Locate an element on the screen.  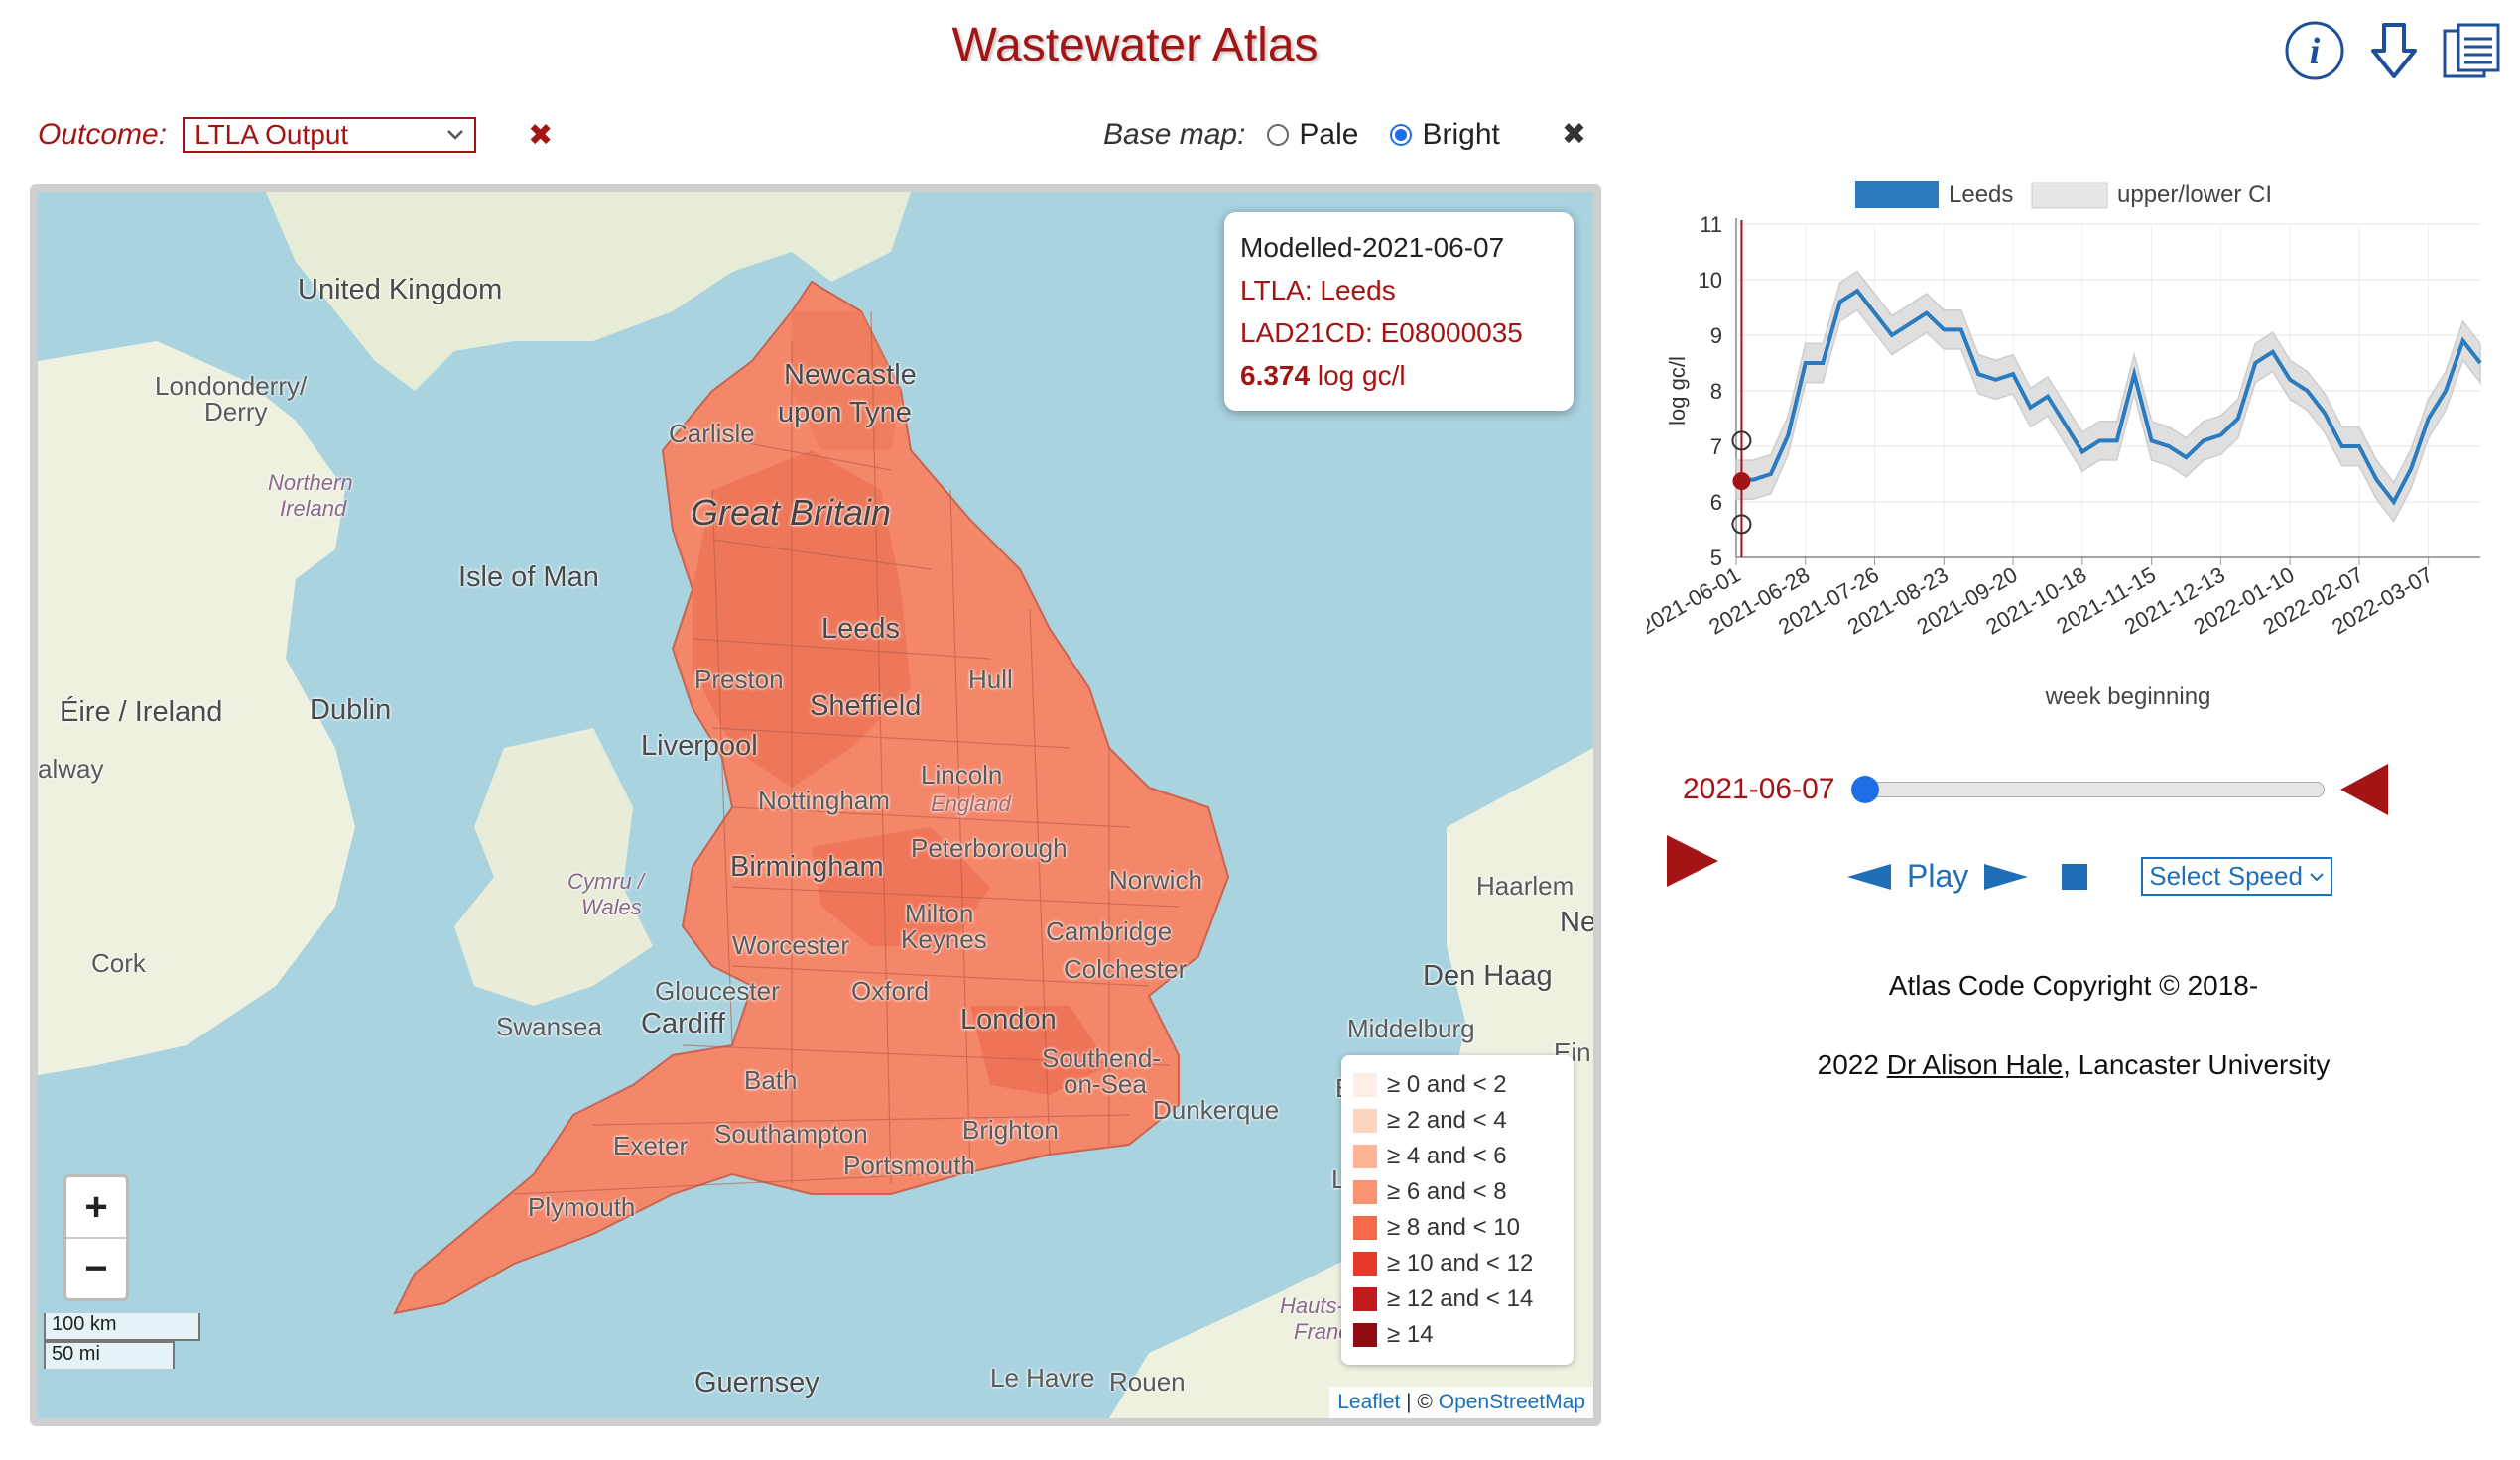
basemap-bright-label: Bright is located at coordinates (1461, 134).